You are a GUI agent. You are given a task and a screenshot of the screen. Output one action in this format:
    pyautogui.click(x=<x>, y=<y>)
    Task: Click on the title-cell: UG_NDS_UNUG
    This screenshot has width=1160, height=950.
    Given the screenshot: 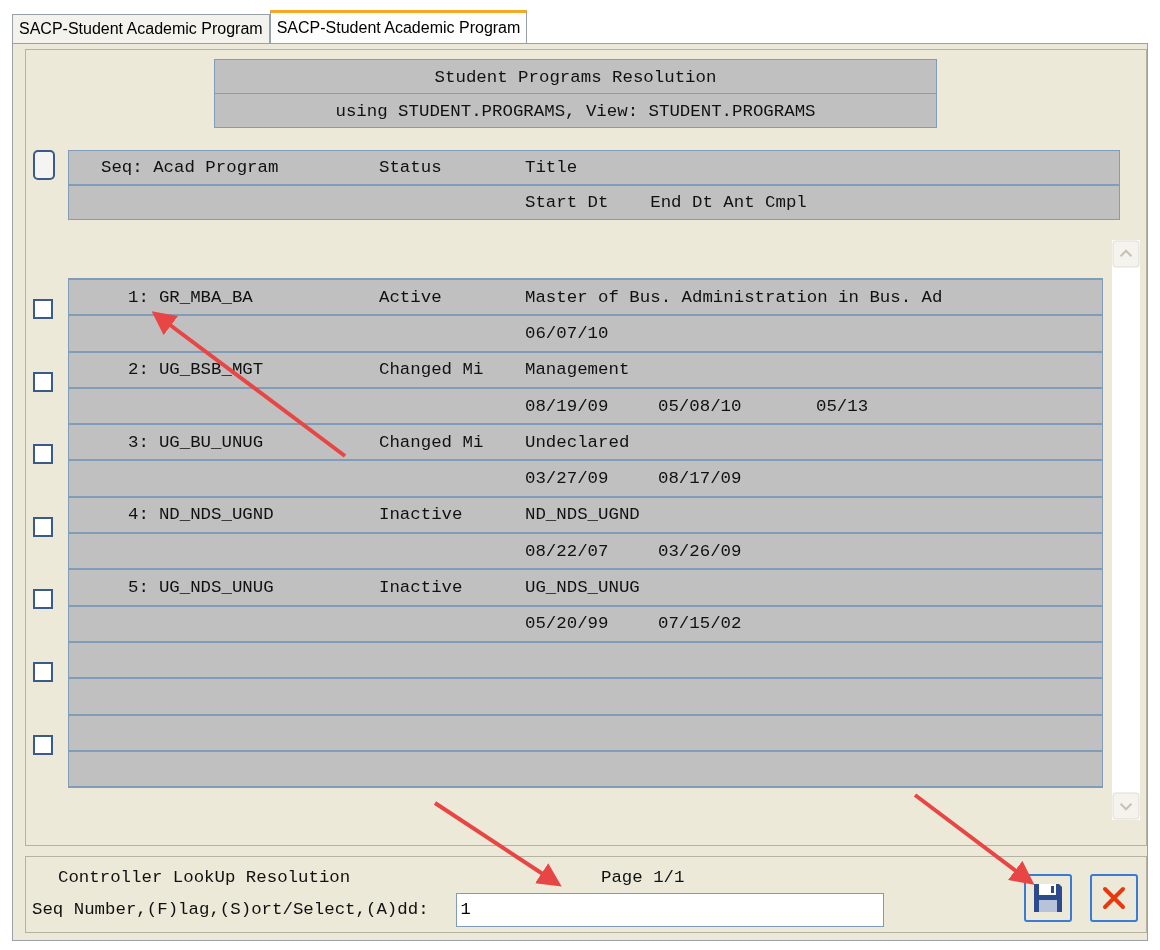 What is the action you would take?
    pyautogui.click(x=582, y=587)
    